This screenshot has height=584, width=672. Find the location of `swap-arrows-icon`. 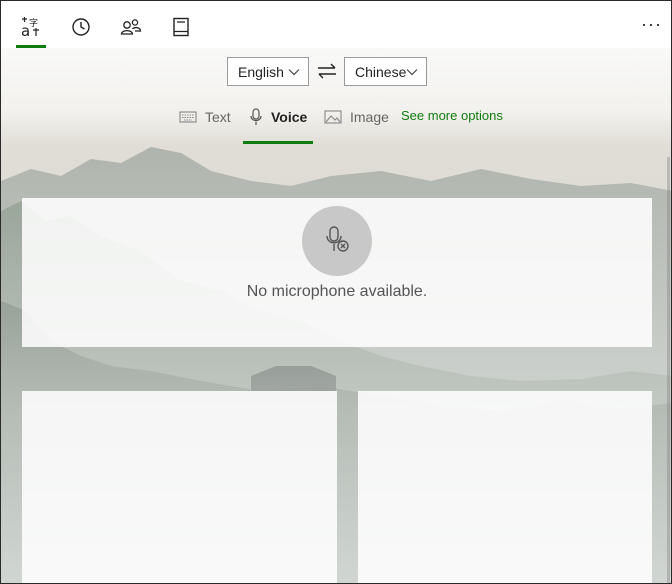

swap-arrows-icon is located at coordinates (327, 73).